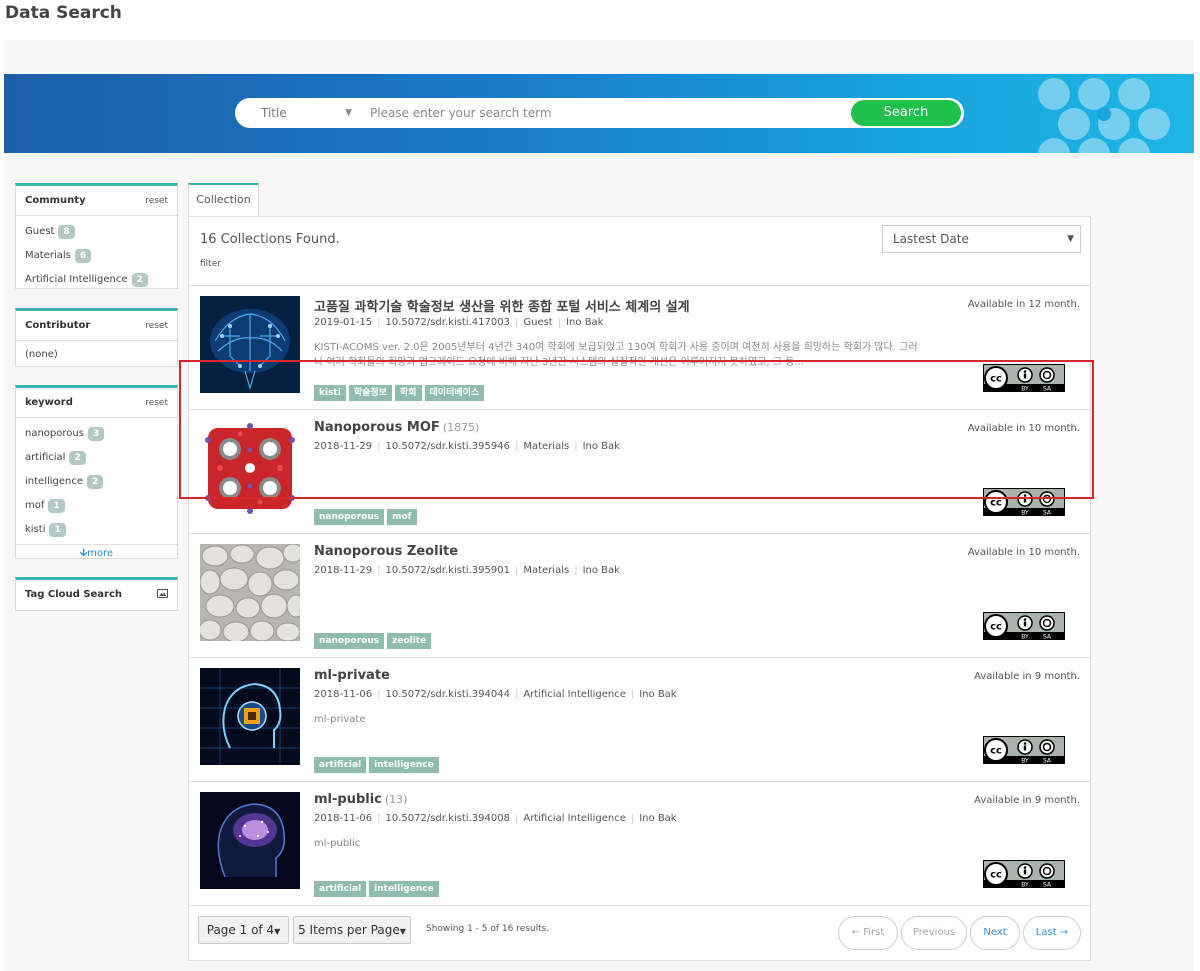 This screenshot has height=971, width=1200. I want to click on facet-item-guest: Guest 8, so click(96, 232).